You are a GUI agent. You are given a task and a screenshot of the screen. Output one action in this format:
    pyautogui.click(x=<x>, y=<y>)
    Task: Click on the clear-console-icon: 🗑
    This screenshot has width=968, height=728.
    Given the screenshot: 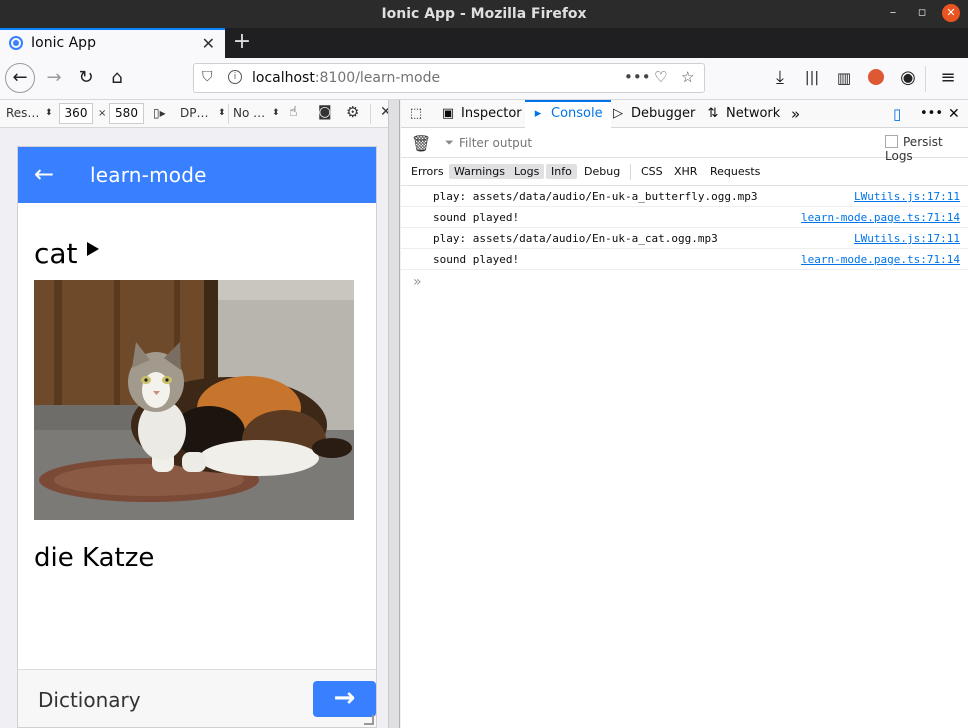 What is the action you would take?
    pyautogui.click(x=421, y=143)
    